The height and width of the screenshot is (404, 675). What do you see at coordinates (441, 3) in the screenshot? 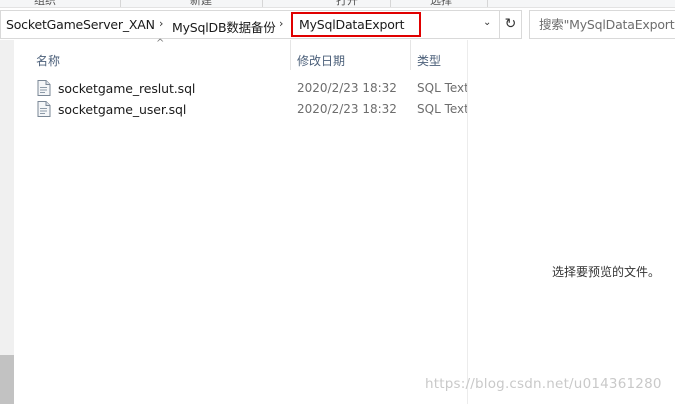
I see `ribbon-group-select: 选择` at bounding box center [441, 3].